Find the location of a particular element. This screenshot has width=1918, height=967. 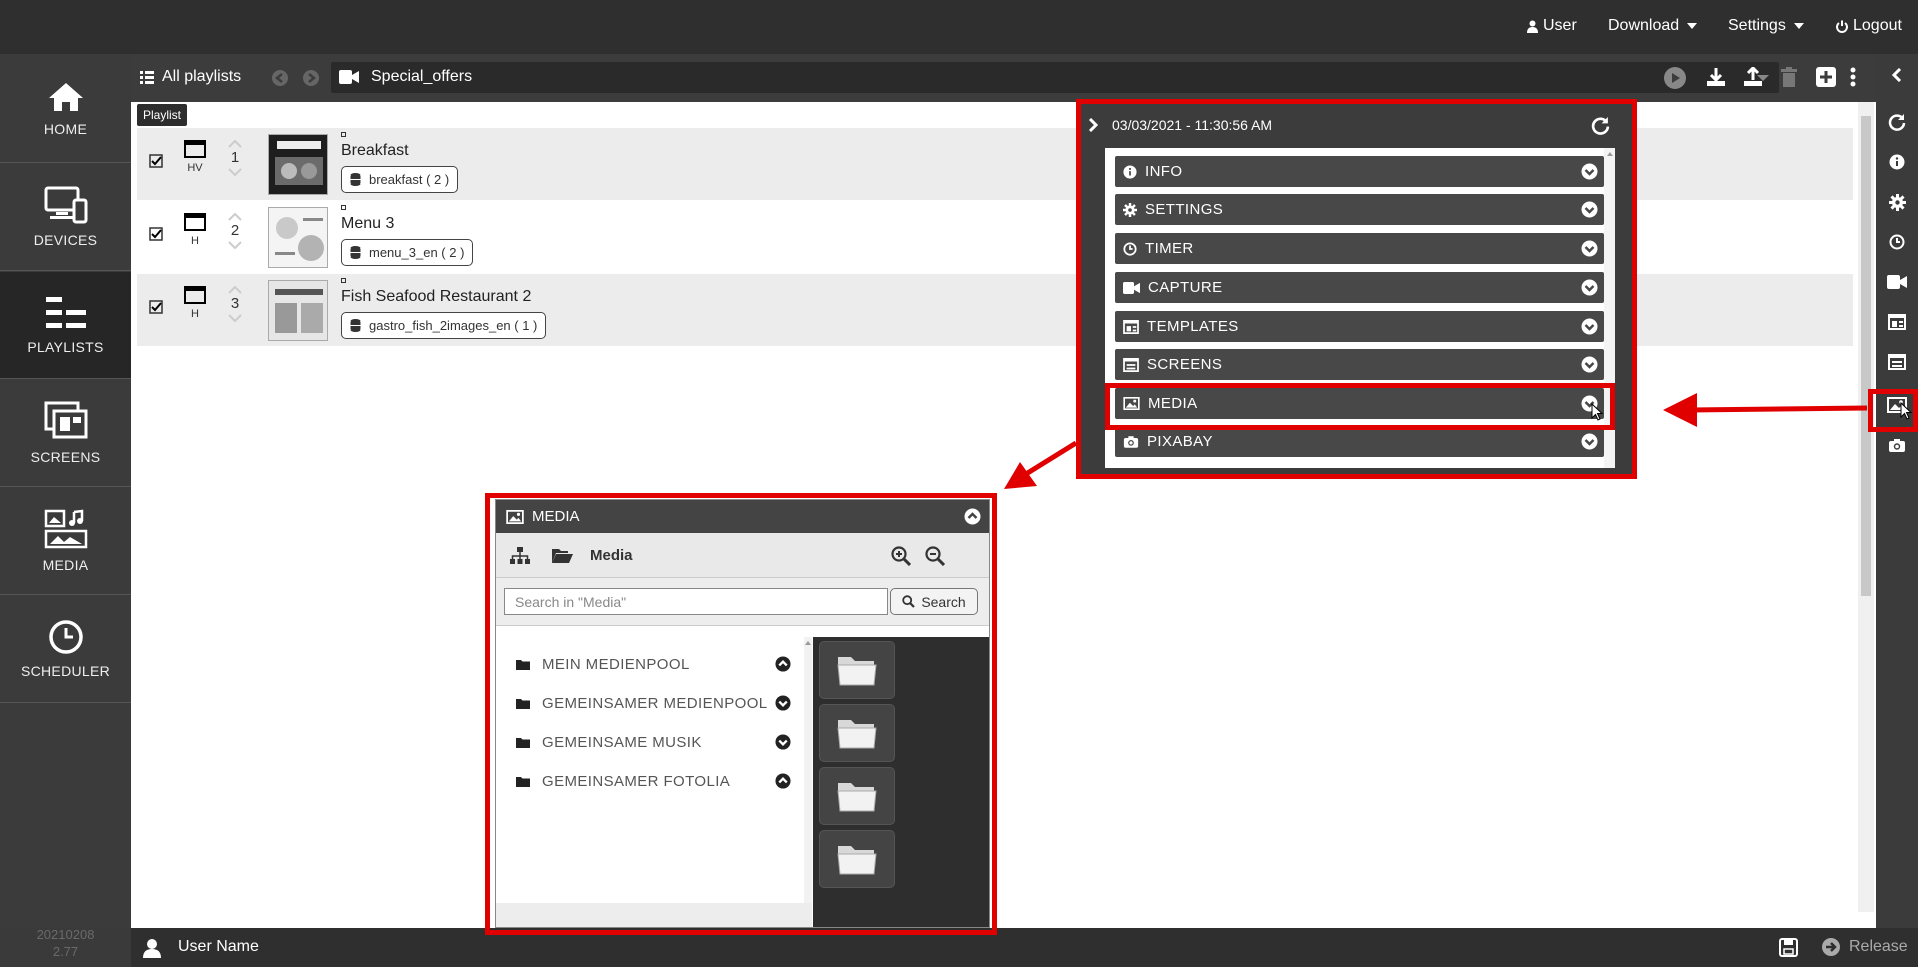

arrow-rail-to-section is located at coordinates (1765, 410).